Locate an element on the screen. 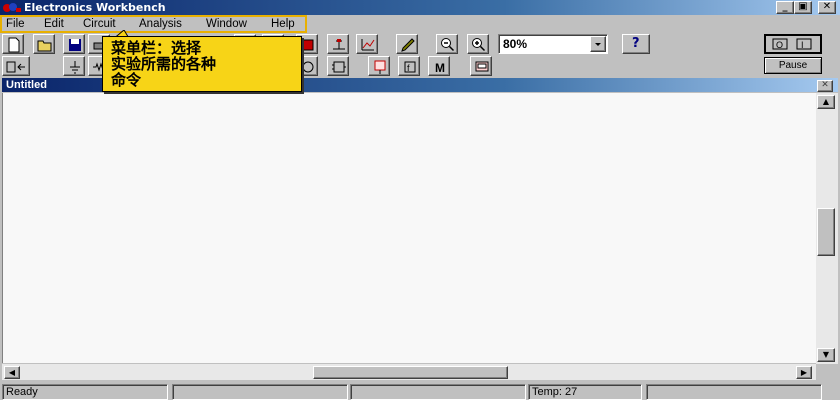 This screenshot has height=400, width=840. zoom-select: 80% is located at coordinates (553, 44).